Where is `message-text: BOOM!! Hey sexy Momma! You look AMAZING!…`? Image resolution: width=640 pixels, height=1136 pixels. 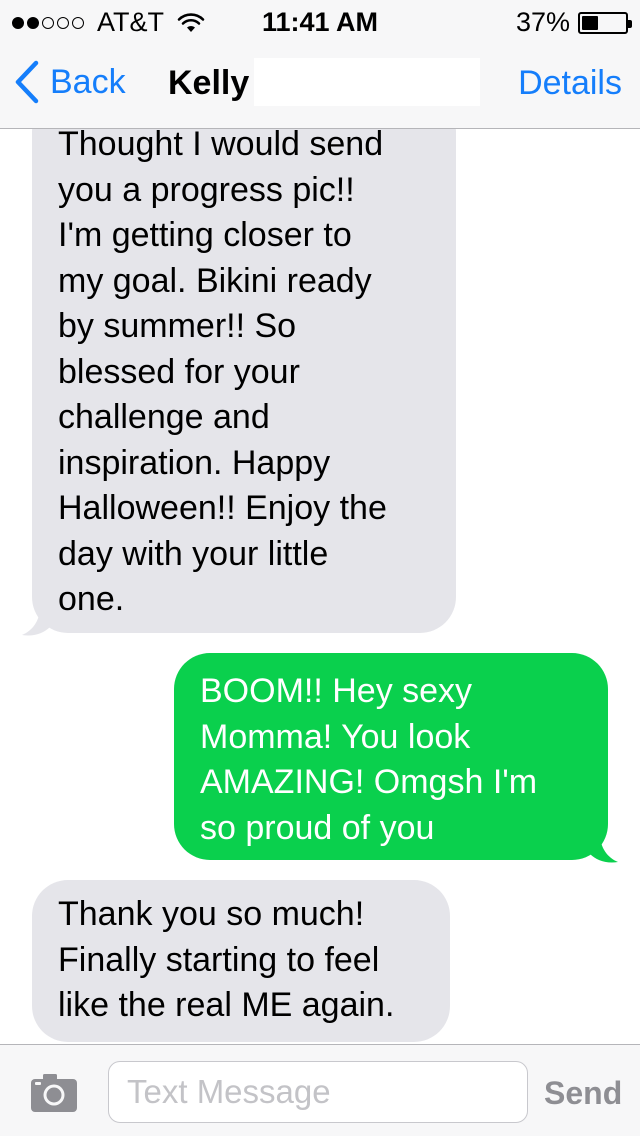
message-text: BOOM!! Hey sexy Momma! You look AMAZING!… is located at coordinates (369, 759).